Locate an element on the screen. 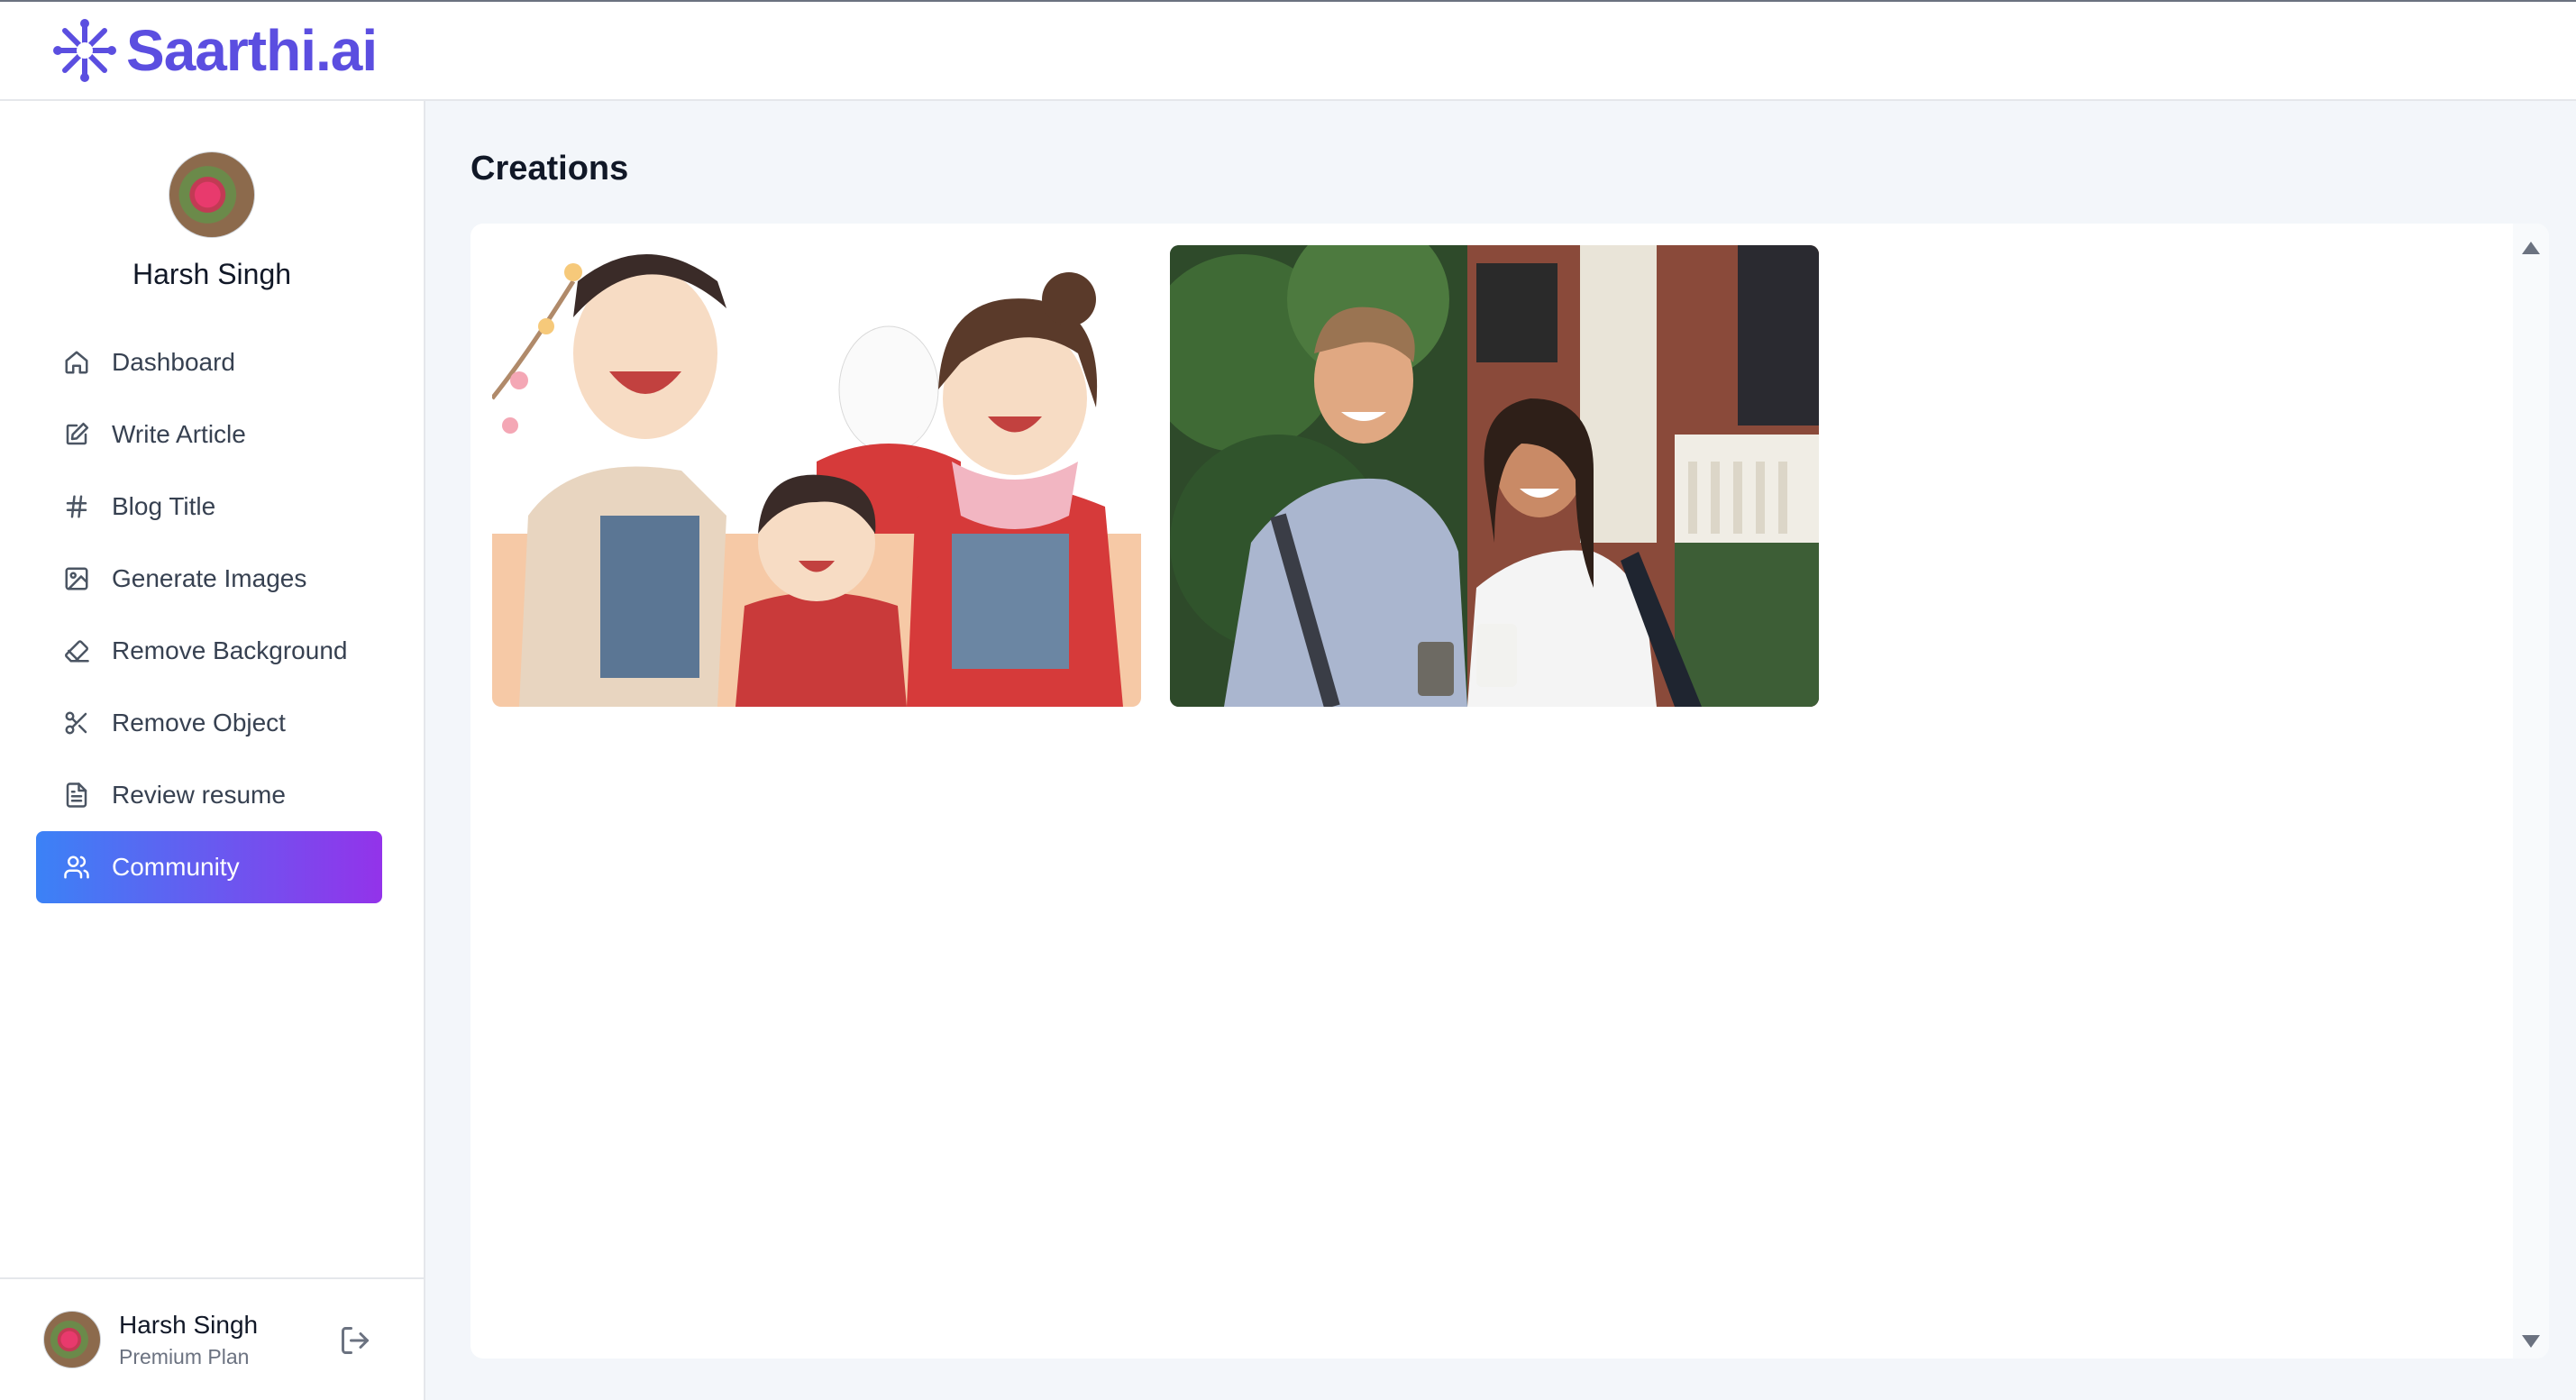 The width and height of the screenshot is (2576, 1400). image-icon is located at coordinates (76, 578).